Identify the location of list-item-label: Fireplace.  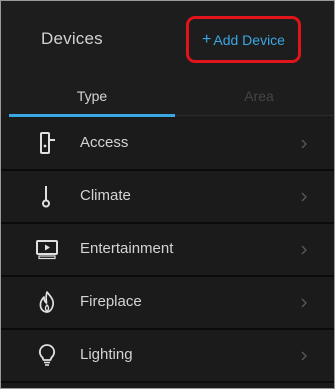
(111, 301).